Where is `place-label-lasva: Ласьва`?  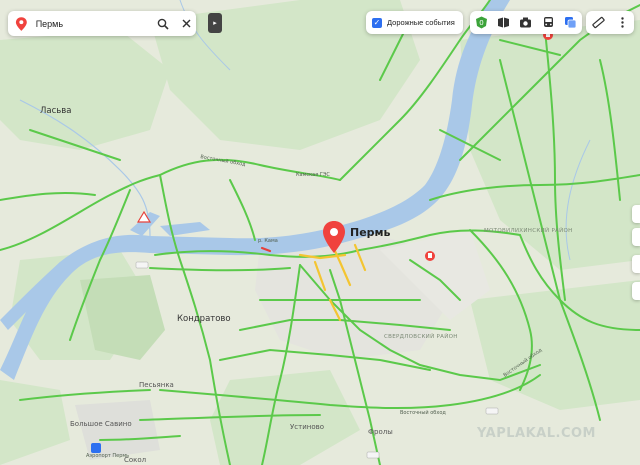 place-label-lasva: Ласьва is located at coordinates (56, 111).